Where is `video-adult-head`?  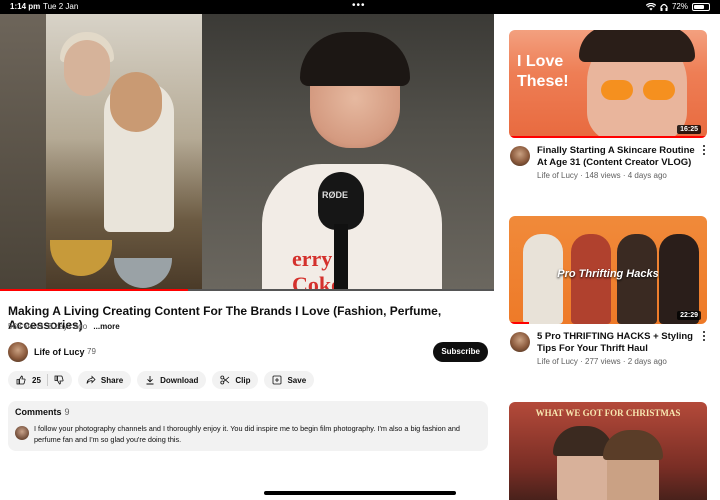
video-adult-head is located at coordinates (87, 68).